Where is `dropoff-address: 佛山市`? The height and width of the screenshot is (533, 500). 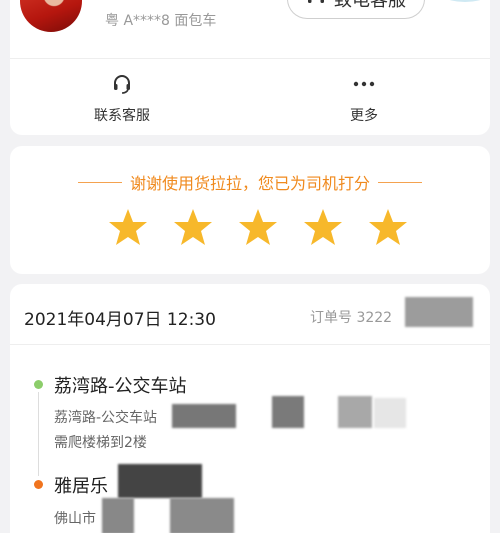
dropoff-address: 佛山市 is located at coordinates (75, 519).